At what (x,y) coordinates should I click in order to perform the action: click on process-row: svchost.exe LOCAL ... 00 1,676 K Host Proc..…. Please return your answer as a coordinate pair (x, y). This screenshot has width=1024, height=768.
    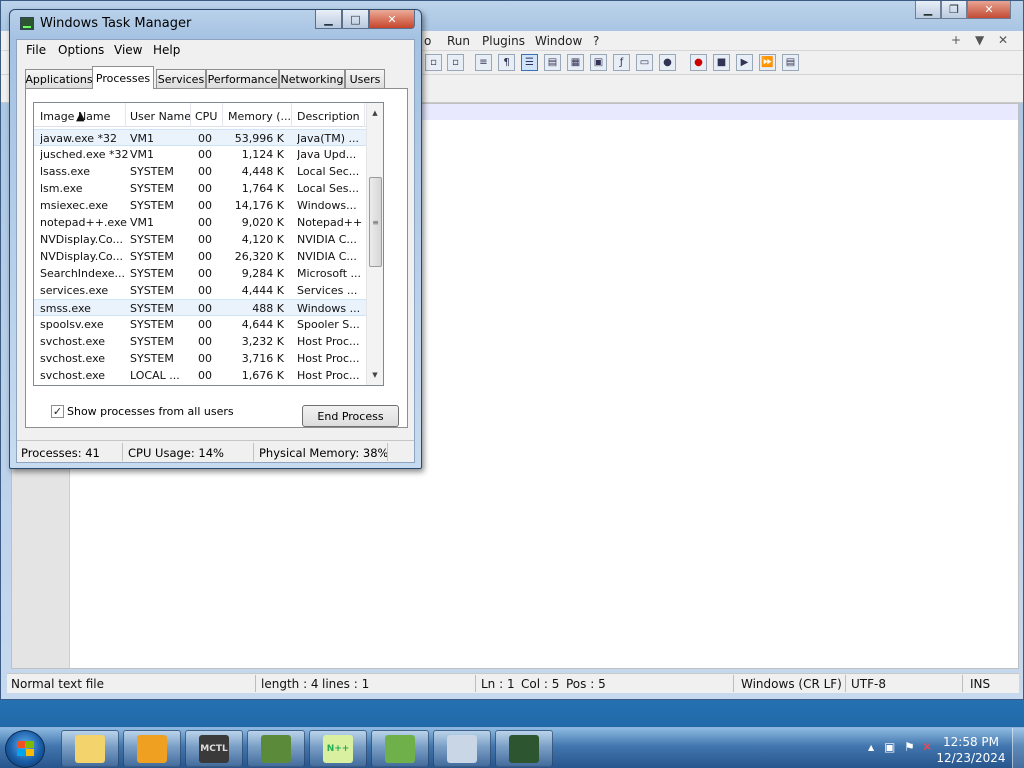
    Looking at the image, I should click on (200, 375).